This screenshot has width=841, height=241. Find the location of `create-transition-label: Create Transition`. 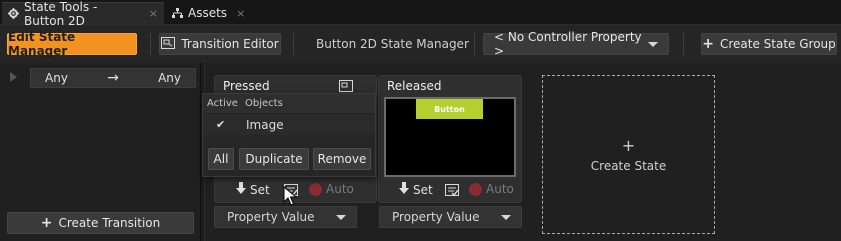

create-transition-label: Create Transition is located at coordinates (109, 223).